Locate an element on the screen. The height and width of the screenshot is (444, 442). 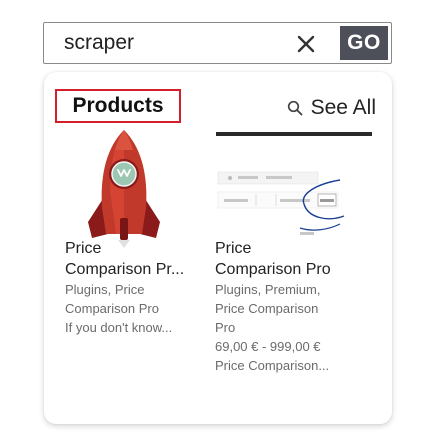
product-category: Plugins, Price is located at coordinates (105, 289).